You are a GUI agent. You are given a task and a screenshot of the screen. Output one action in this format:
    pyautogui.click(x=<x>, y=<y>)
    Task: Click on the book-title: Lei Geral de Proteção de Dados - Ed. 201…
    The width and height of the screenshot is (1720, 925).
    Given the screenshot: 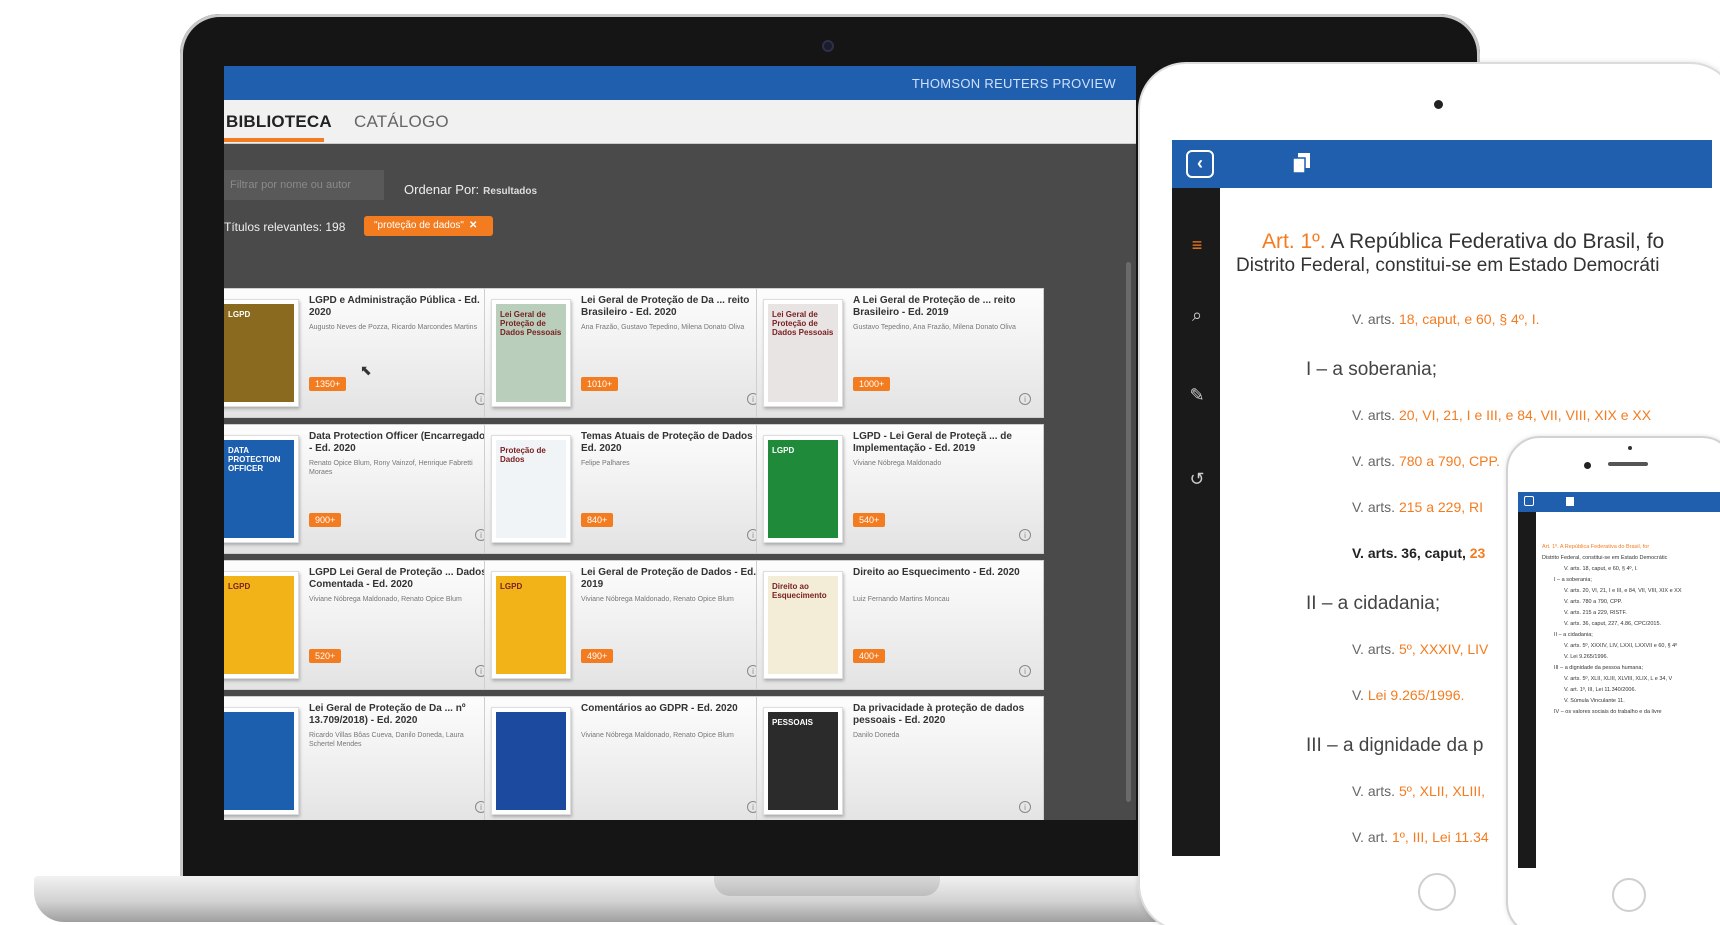 What is the action you would take?
    pyautogui.click(x=671, y=579)
    